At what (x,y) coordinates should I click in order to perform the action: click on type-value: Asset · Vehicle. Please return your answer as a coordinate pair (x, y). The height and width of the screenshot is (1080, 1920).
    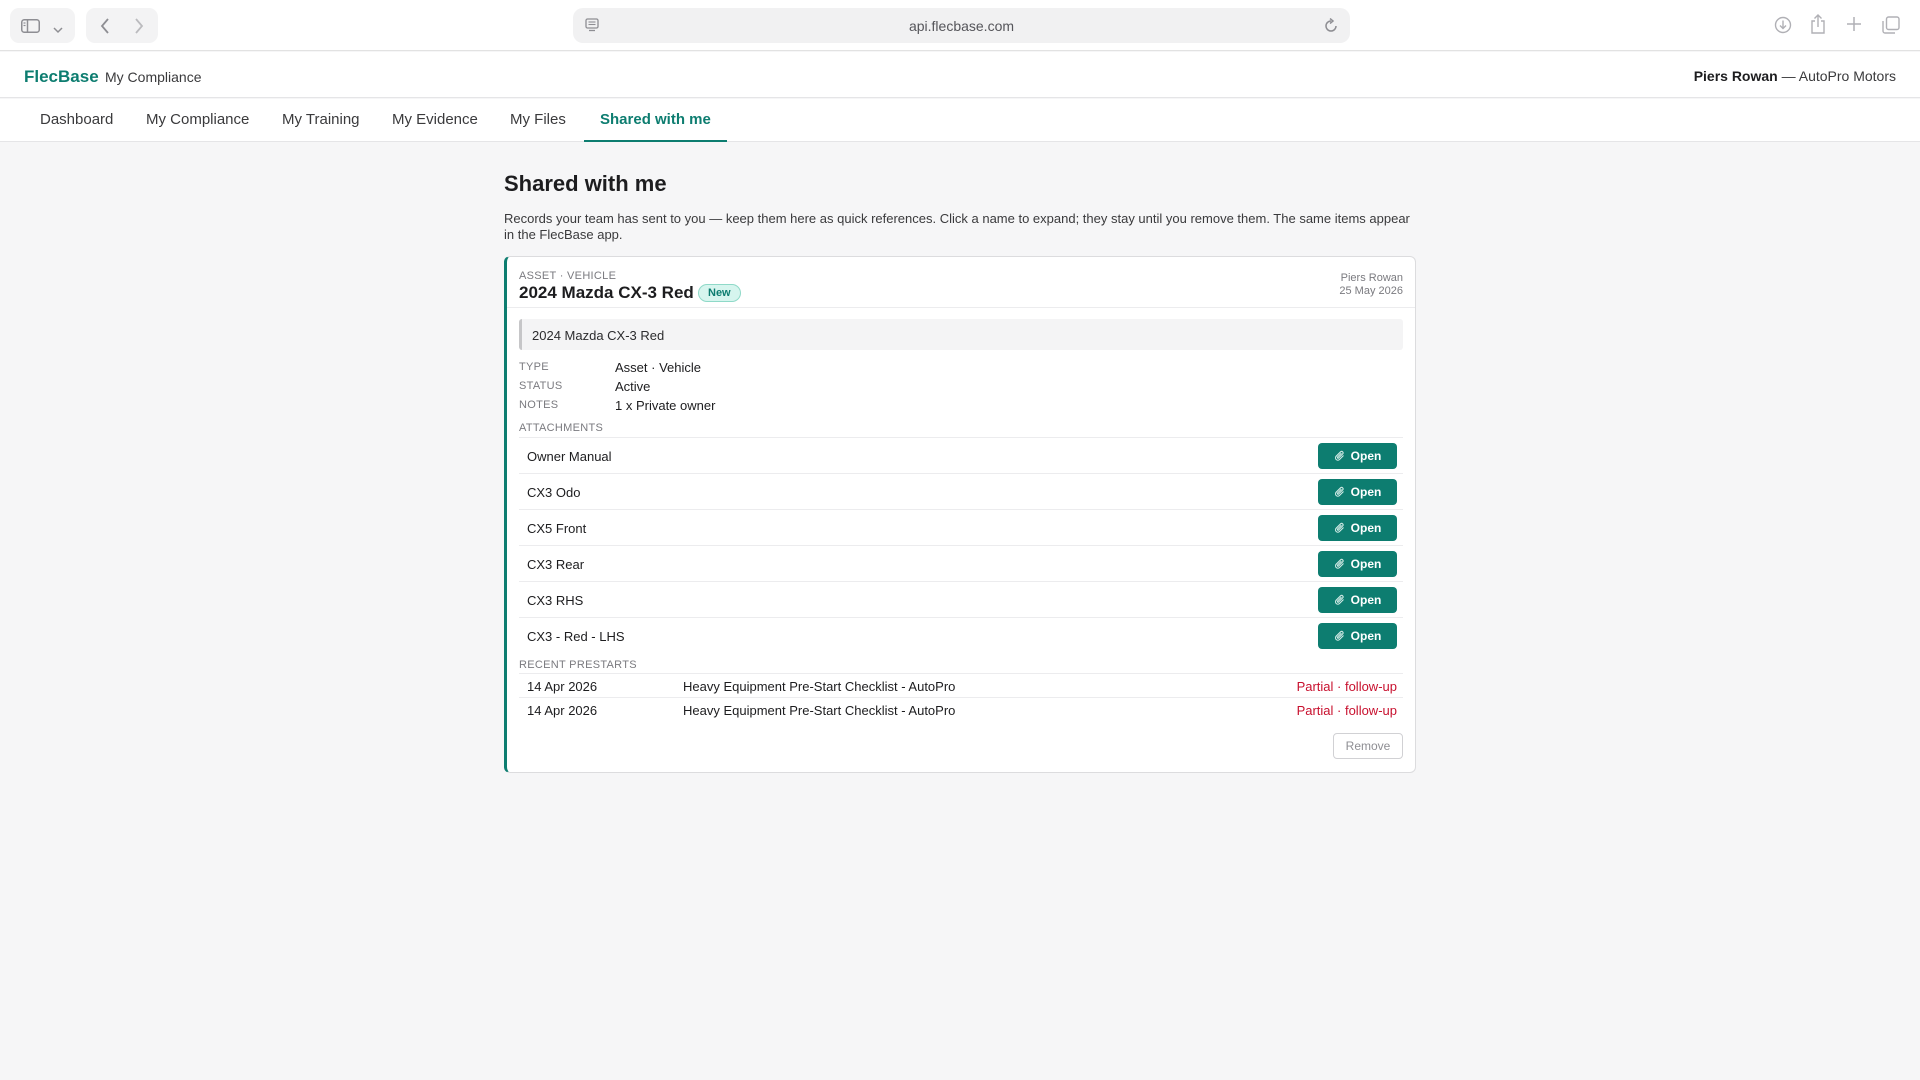
    Looking at the image, I should click on (658, 367).